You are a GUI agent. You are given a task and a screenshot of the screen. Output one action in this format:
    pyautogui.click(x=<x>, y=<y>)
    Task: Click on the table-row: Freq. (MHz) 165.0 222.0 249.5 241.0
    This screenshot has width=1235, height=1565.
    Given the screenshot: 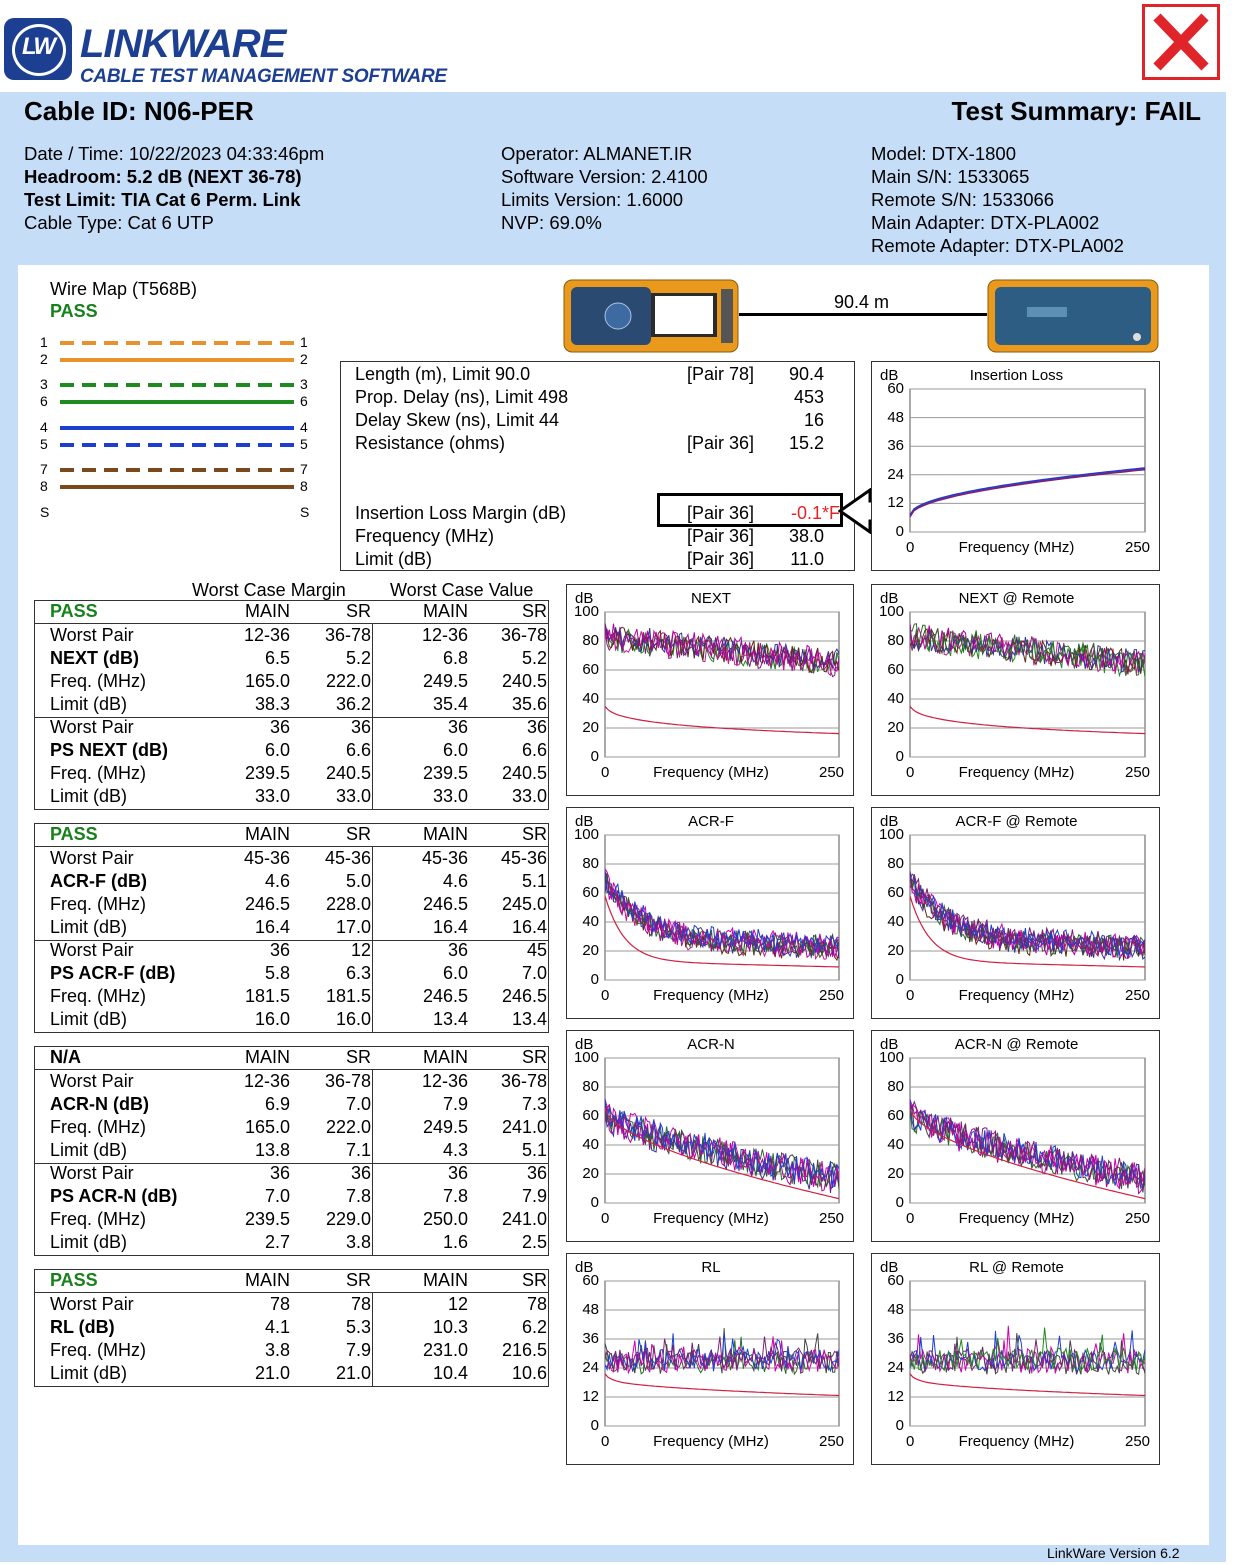 What is the action you would take?
    pyautogui.click(x=291, y=1128)
    